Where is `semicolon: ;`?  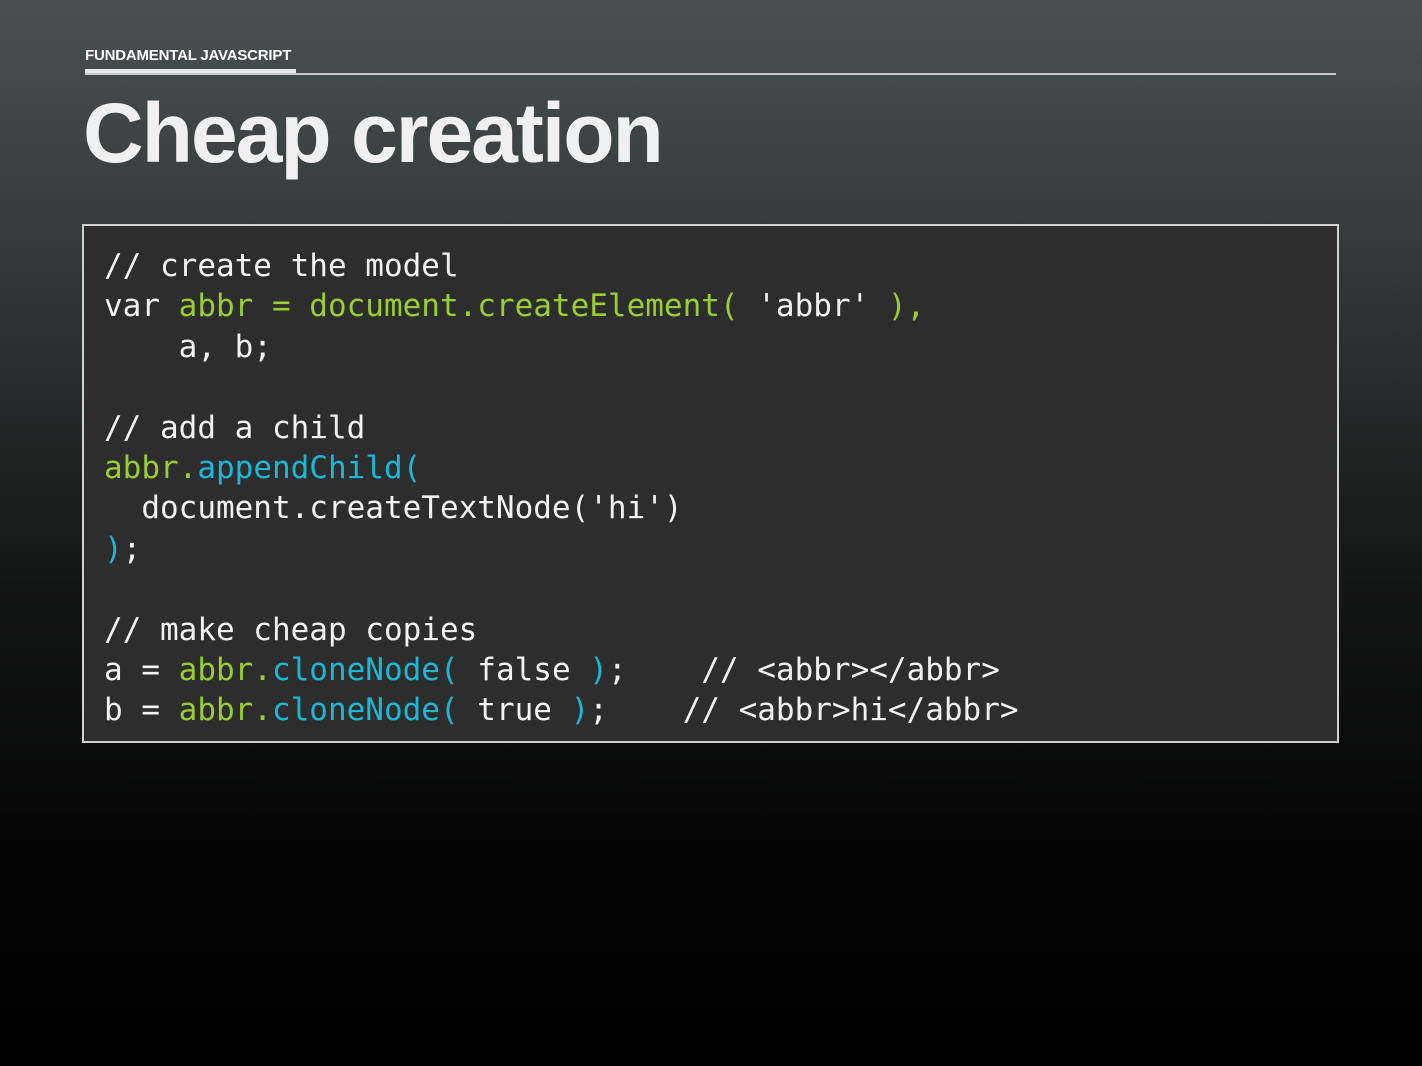 semicolon: ; is located at coordinates (132, 548).